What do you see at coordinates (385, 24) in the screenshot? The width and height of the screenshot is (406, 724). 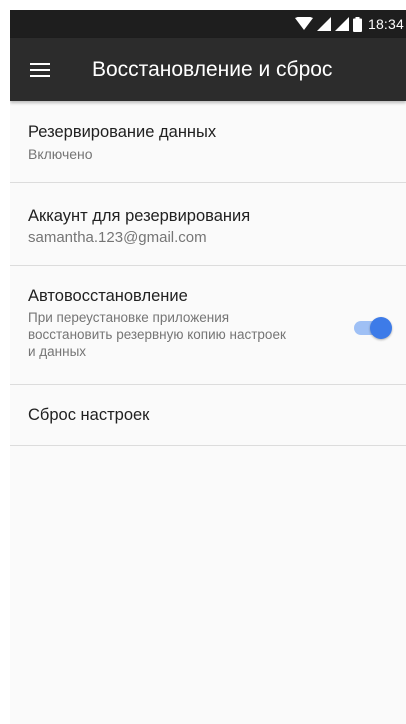 I see `status-time: 18:34` at bounding box center [385, 24].